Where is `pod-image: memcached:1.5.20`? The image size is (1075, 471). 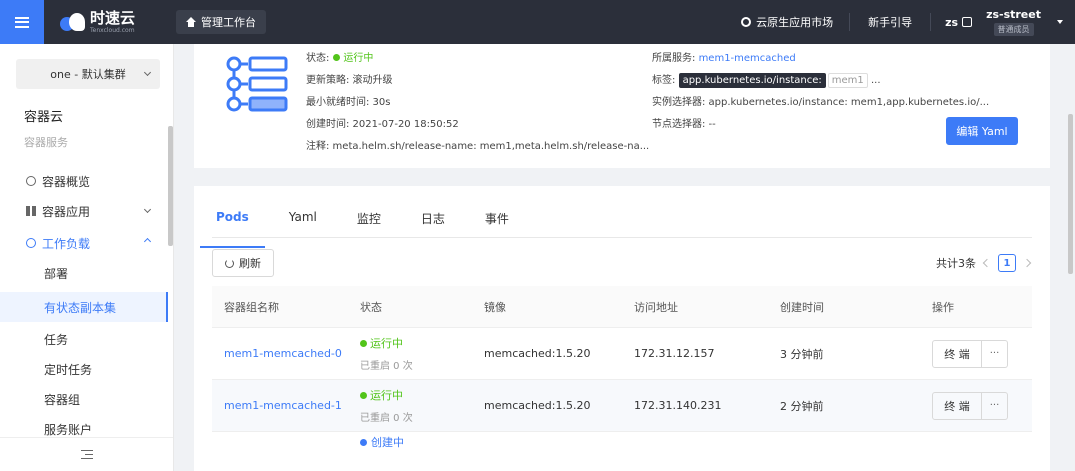
pod-image: memcached:1.5.20 is located at coordinates (537, 353).